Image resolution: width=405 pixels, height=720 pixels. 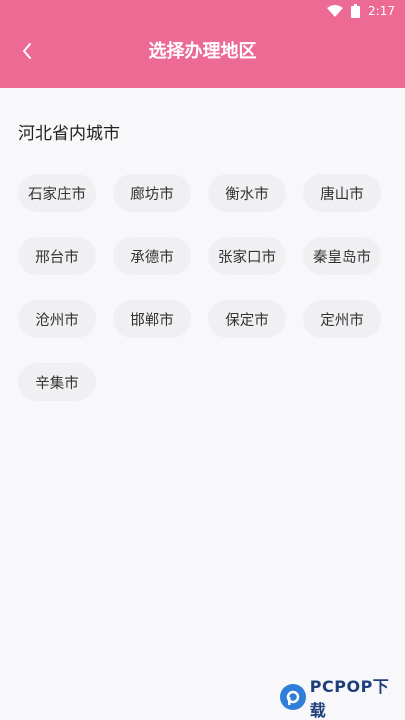 I want to click on watermark-text: PCPOP下载, so click(x=349, y=698).